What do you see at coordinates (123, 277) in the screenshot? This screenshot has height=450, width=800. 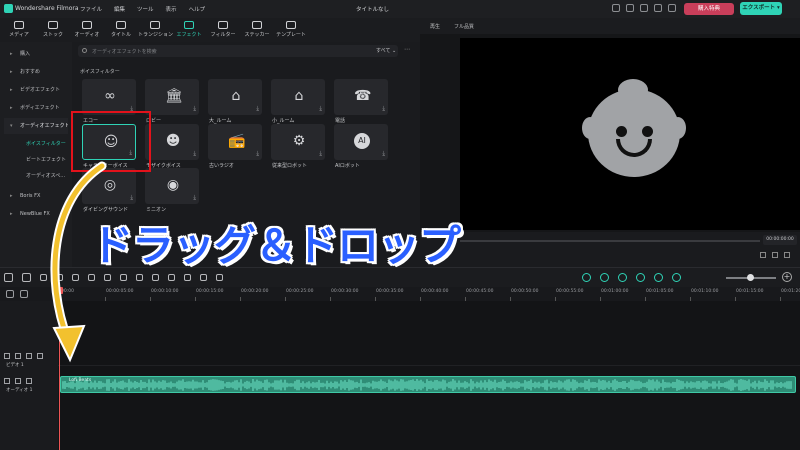 I see `text-icon` at bounding box center [123, 277].